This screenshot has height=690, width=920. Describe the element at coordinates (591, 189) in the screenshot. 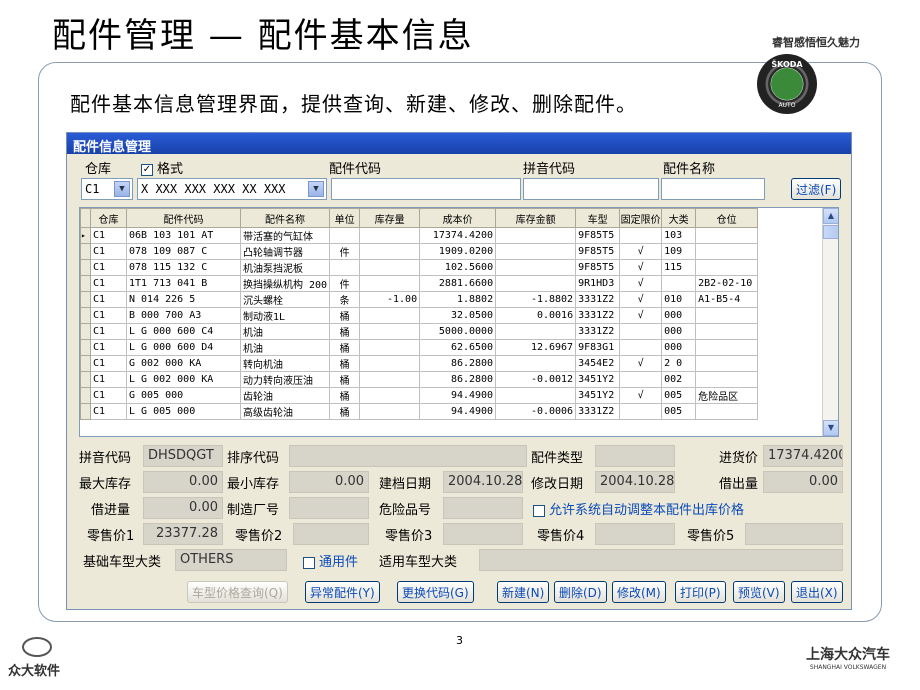

I see `pinyin-input` at that location.